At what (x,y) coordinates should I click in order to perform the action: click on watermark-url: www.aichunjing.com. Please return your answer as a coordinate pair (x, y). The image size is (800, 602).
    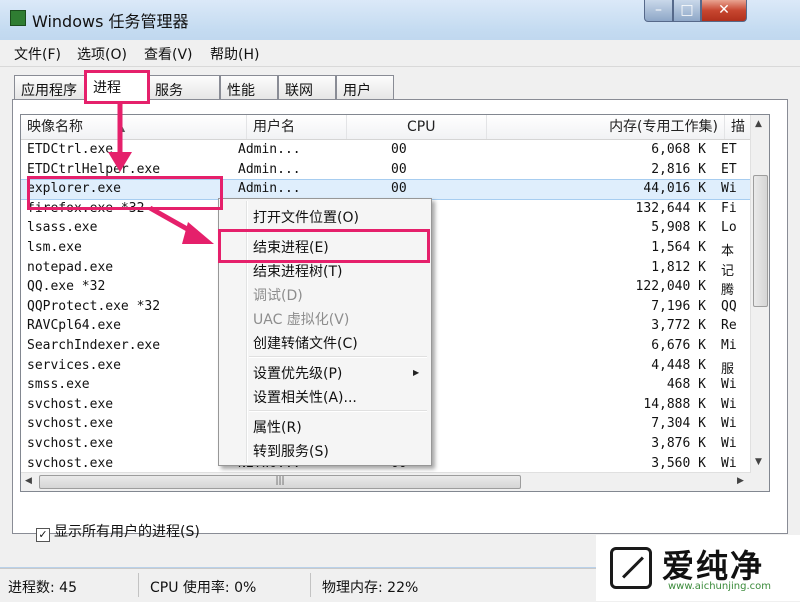
    Looking at the image, I should click on (719, 586).